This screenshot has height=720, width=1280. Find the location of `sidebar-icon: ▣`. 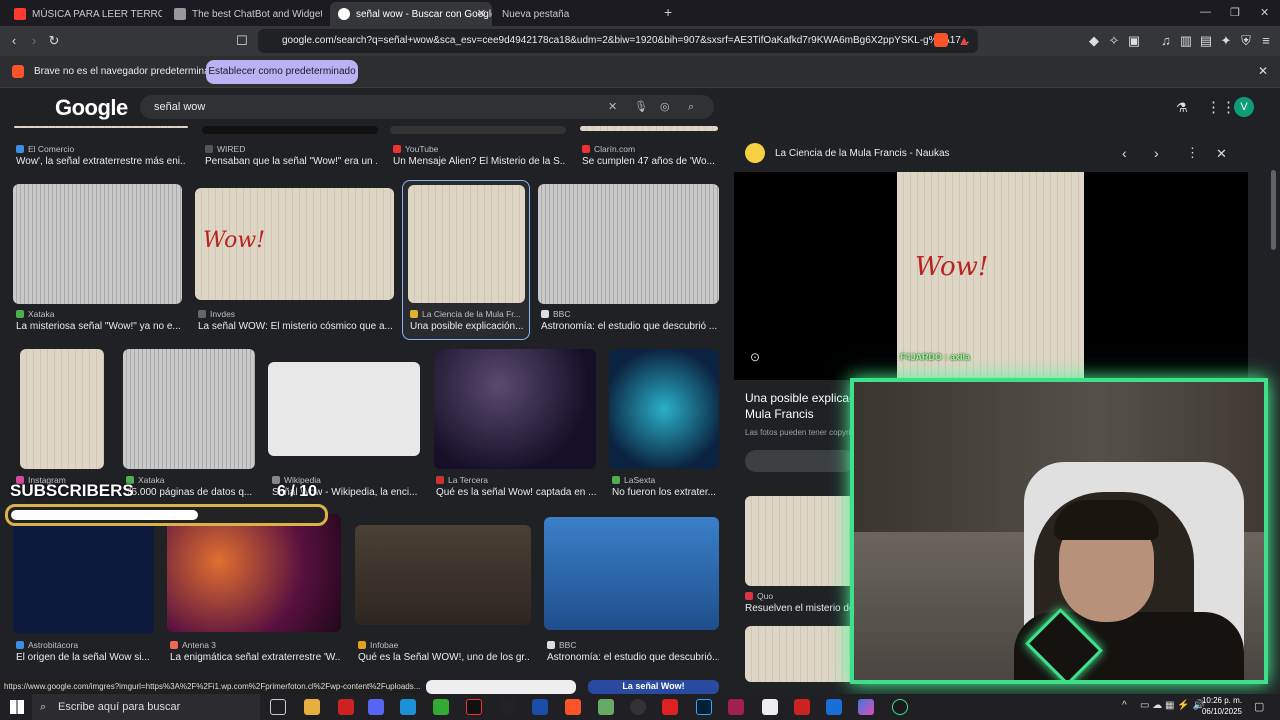

sidebar-icon: ▣ is located at coordinates (1134, 41).